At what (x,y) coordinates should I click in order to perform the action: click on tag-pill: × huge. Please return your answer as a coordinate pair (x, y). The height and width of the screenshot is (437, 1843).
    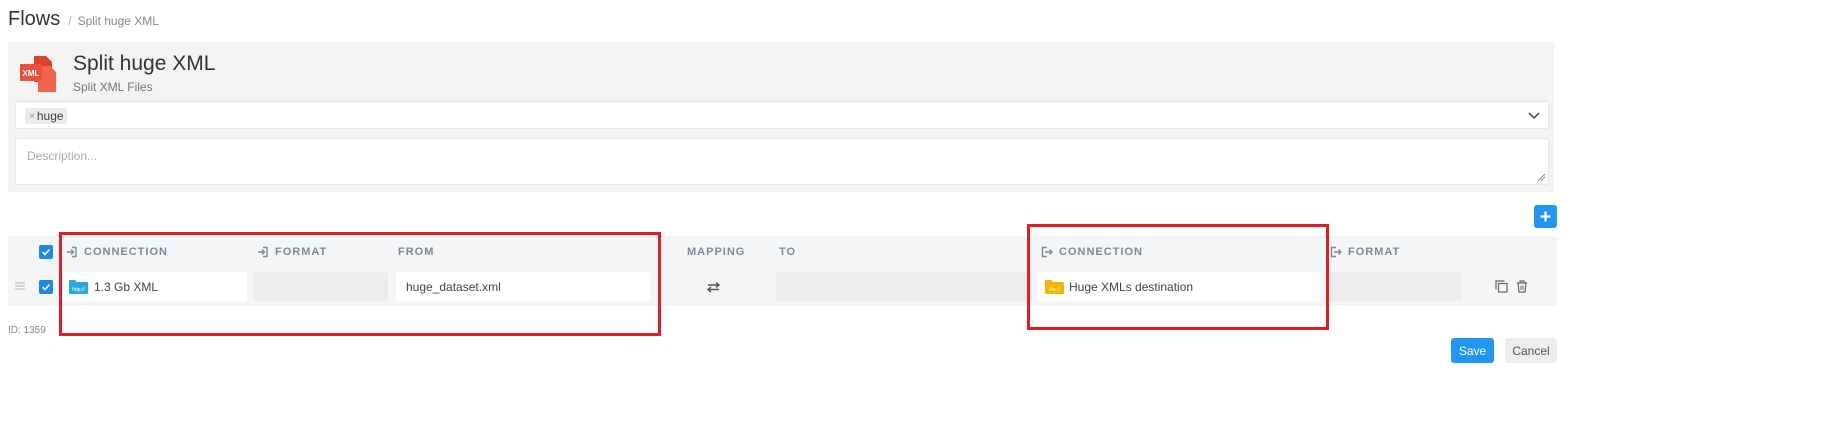
    Looking at the image, I should click on (46, 116).